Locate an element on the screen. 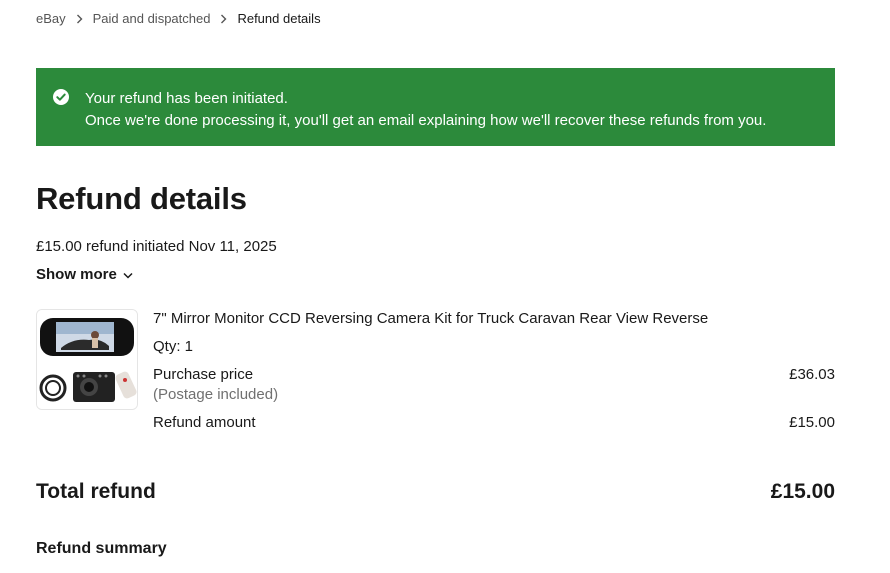 The image size is (890, 573). breadcrumb: eBay Paid and dispatched Refund details is located at coordinates (178, 18).